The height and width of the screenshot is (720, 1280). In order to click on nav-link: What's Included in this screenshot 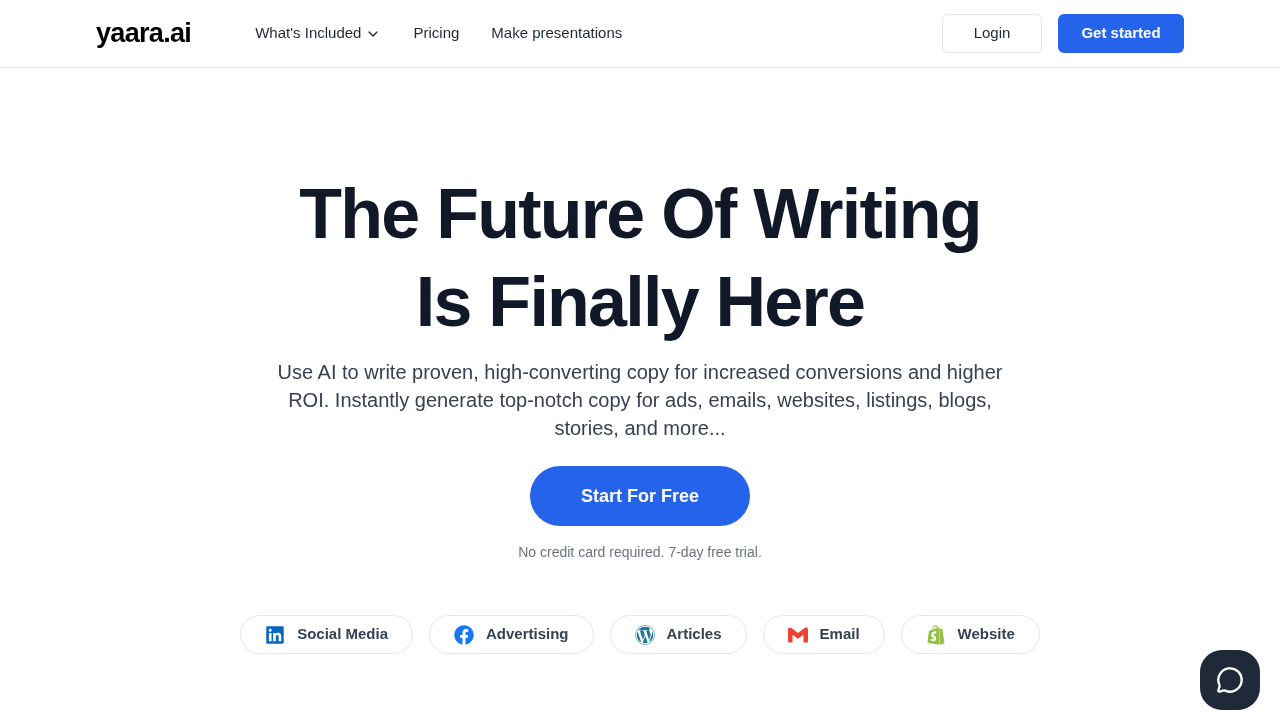, I will do `click(318, 33)`.